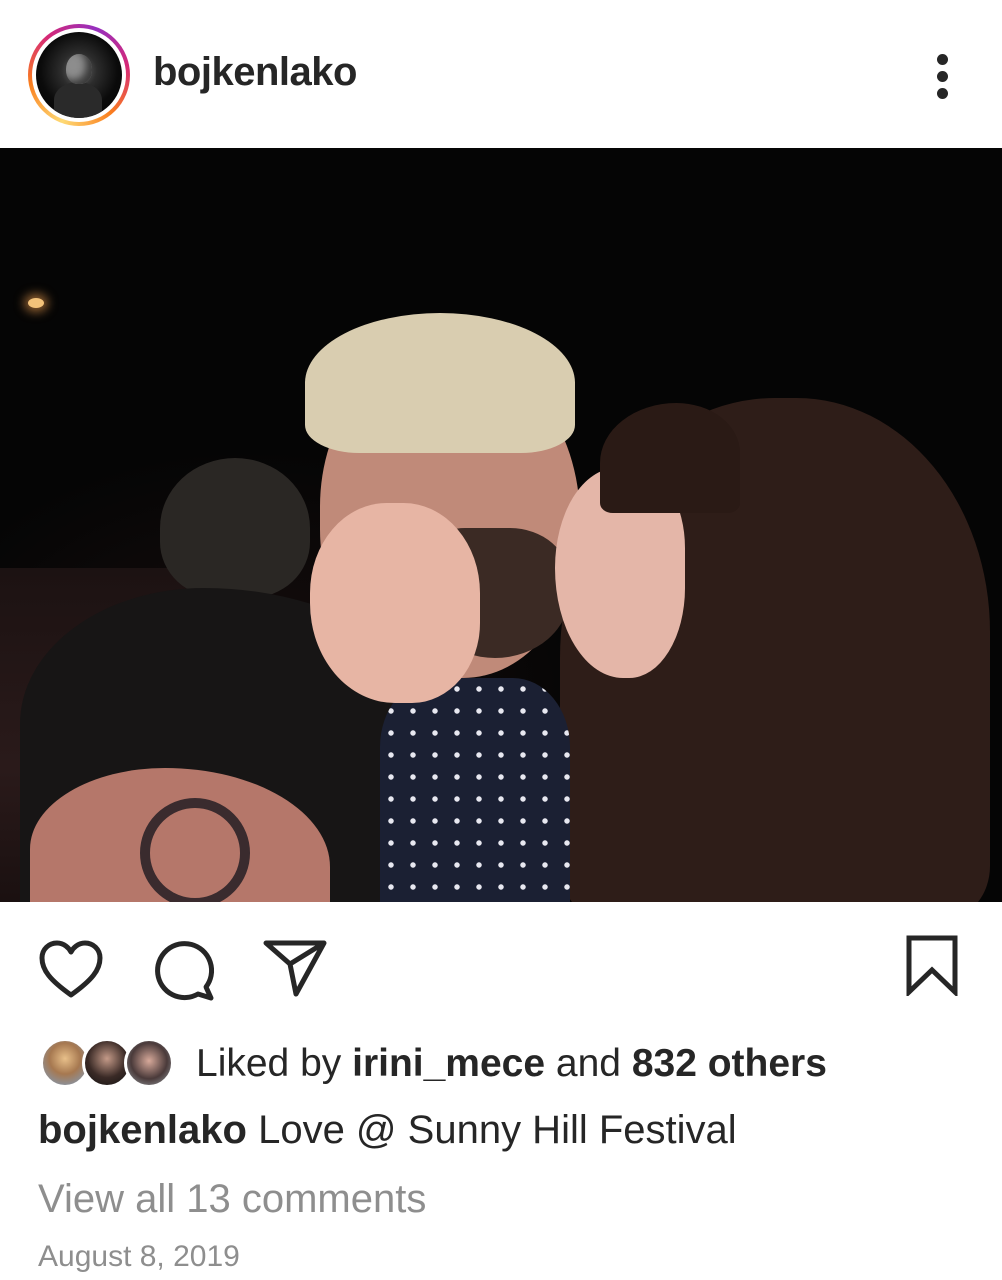  I want to click on first-liker-link: irini_mece, so click(448, 1063).